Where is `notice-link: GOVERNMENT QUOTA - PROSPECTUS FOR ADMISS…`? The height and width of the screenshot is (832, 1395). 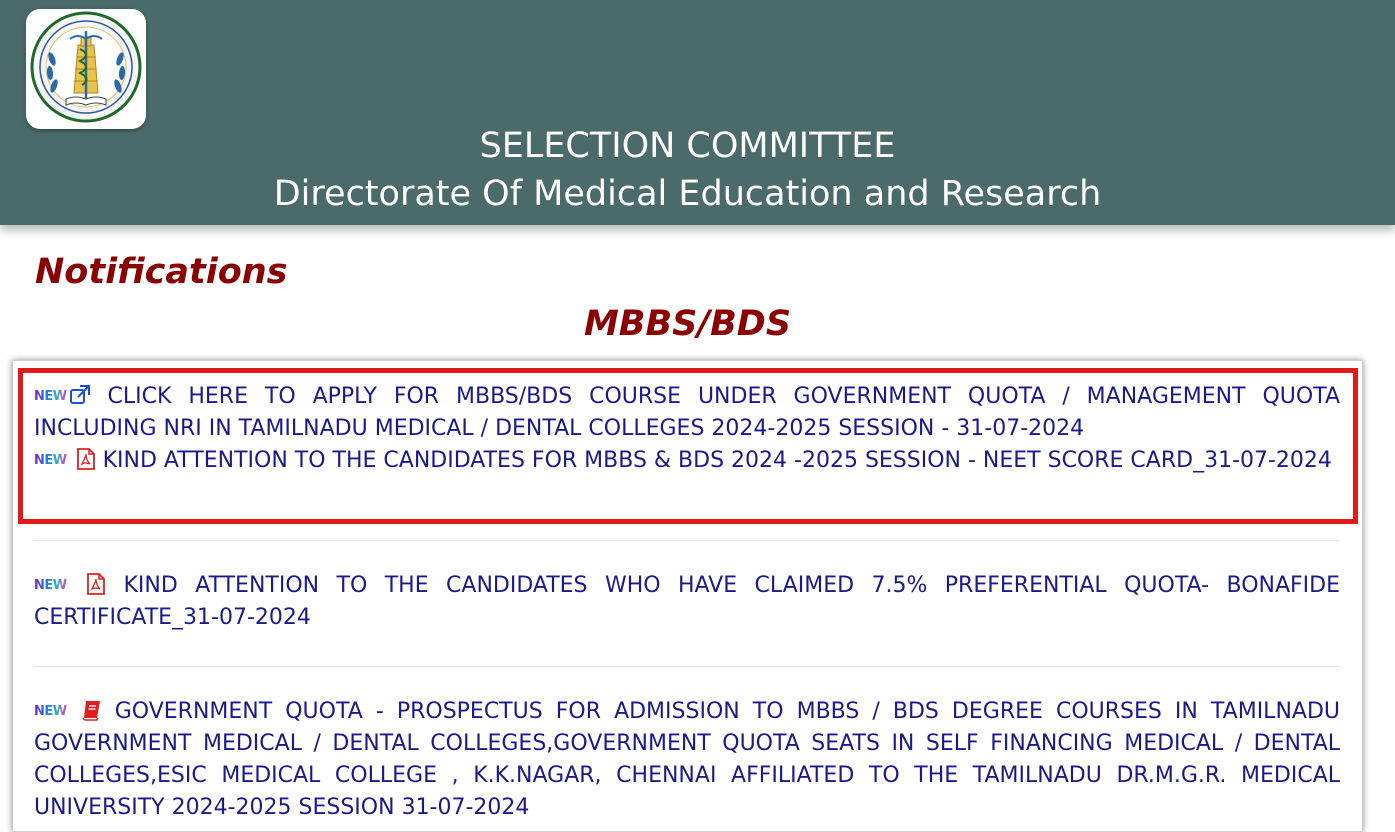 notice-link: GOVERNMENT QUOTA - PROSPECTUS FOR ADMISS… is located at coordinates (687, 759).